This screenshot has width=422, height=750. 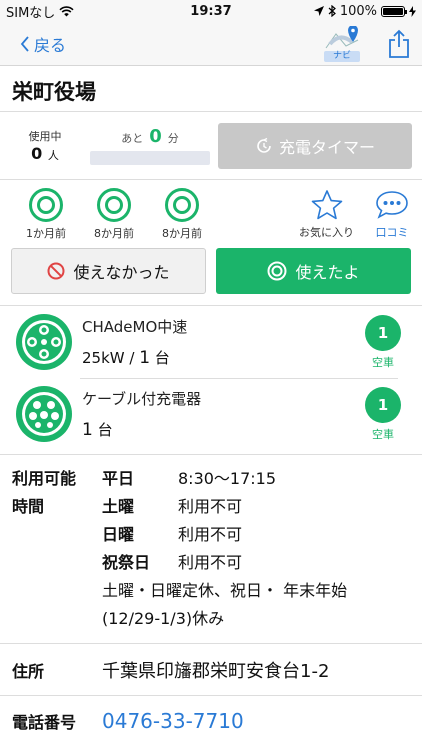 What do you see at coordinates (211, 89) in the screenshot?
I see `page-title: 栄町役場` at bounding box center [211, 89].